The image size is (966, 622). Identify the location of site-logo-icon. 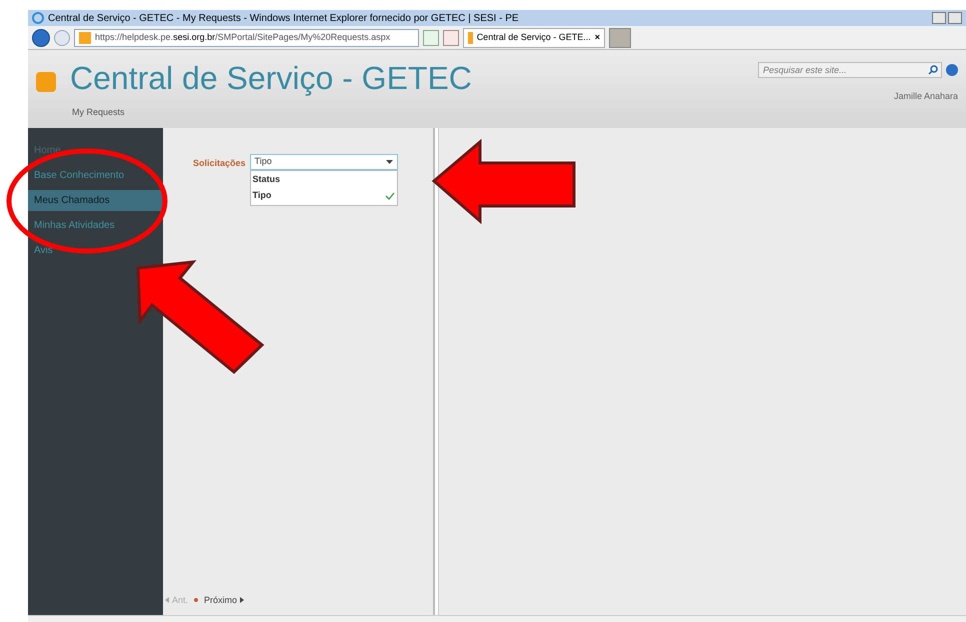
(46, 82).